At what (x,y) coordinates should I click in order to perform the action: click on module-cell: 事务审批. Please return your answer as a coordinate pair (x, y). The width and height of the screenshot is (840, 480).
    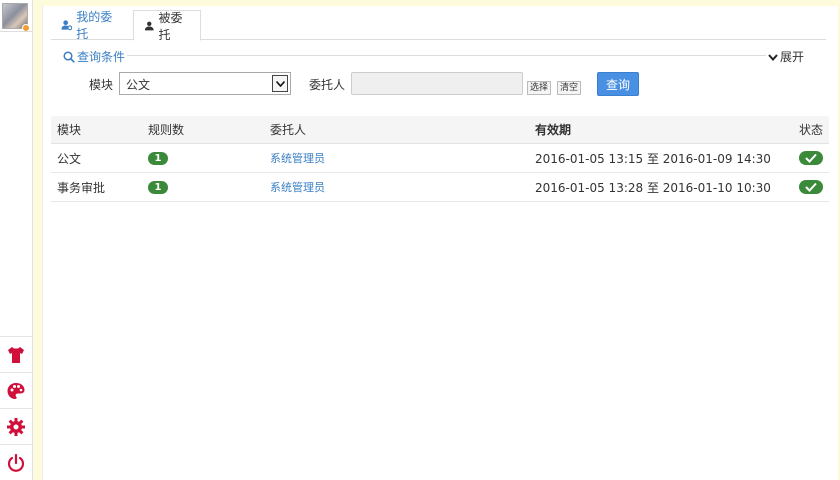
    Looking at the image, I should click on (81, 187).